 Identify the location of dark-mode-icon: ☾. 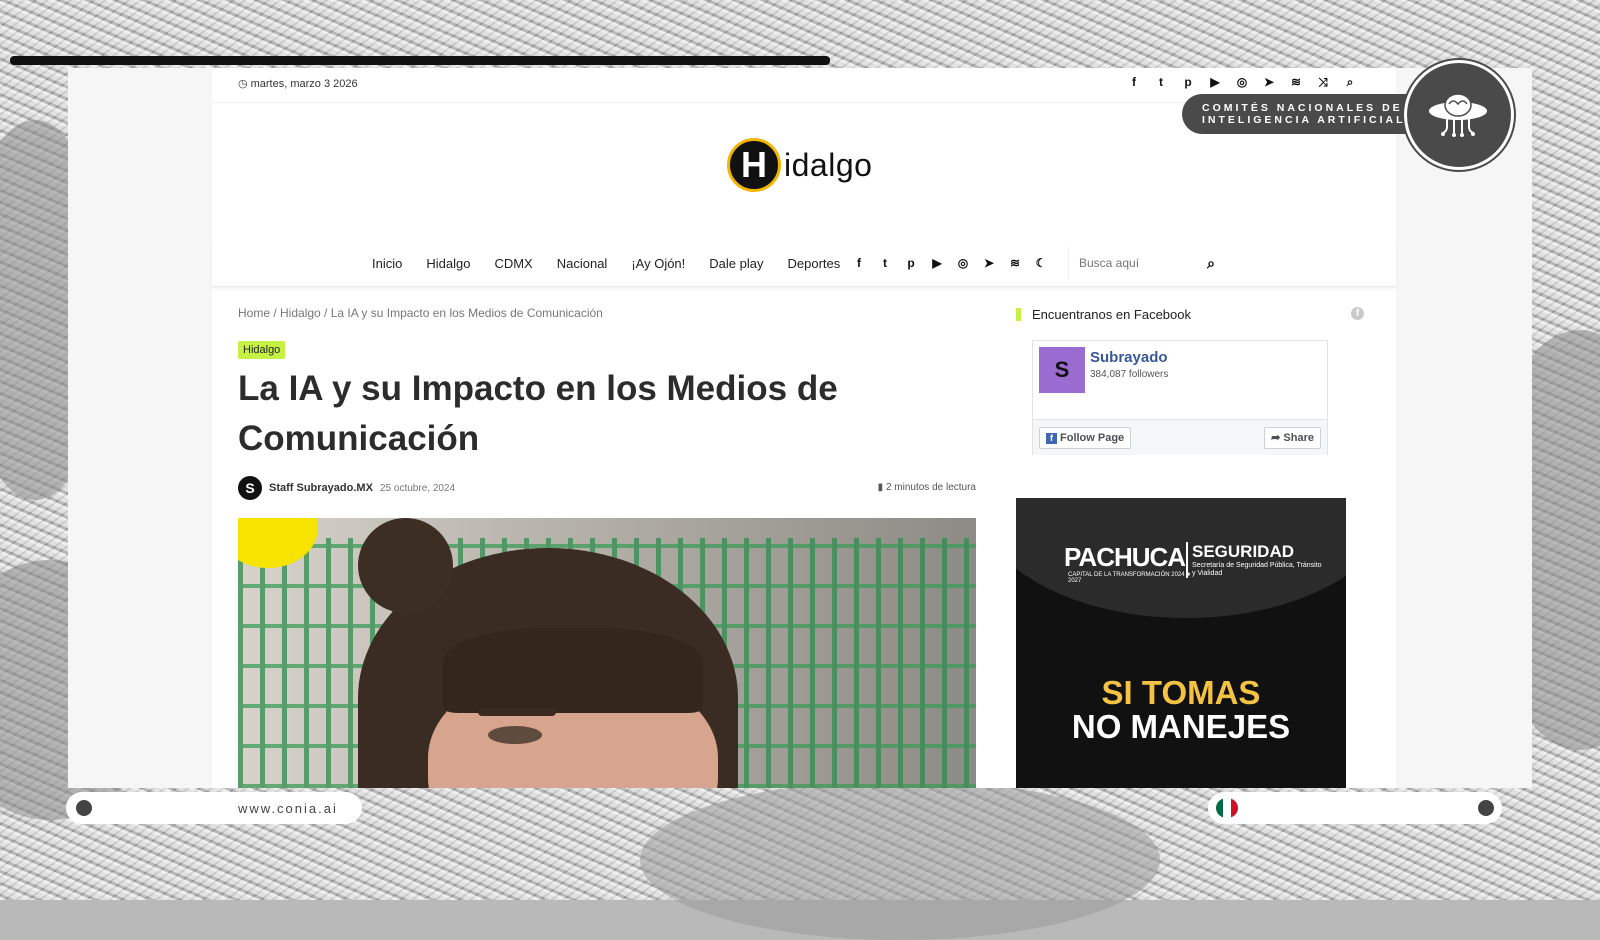
(1041, 263).